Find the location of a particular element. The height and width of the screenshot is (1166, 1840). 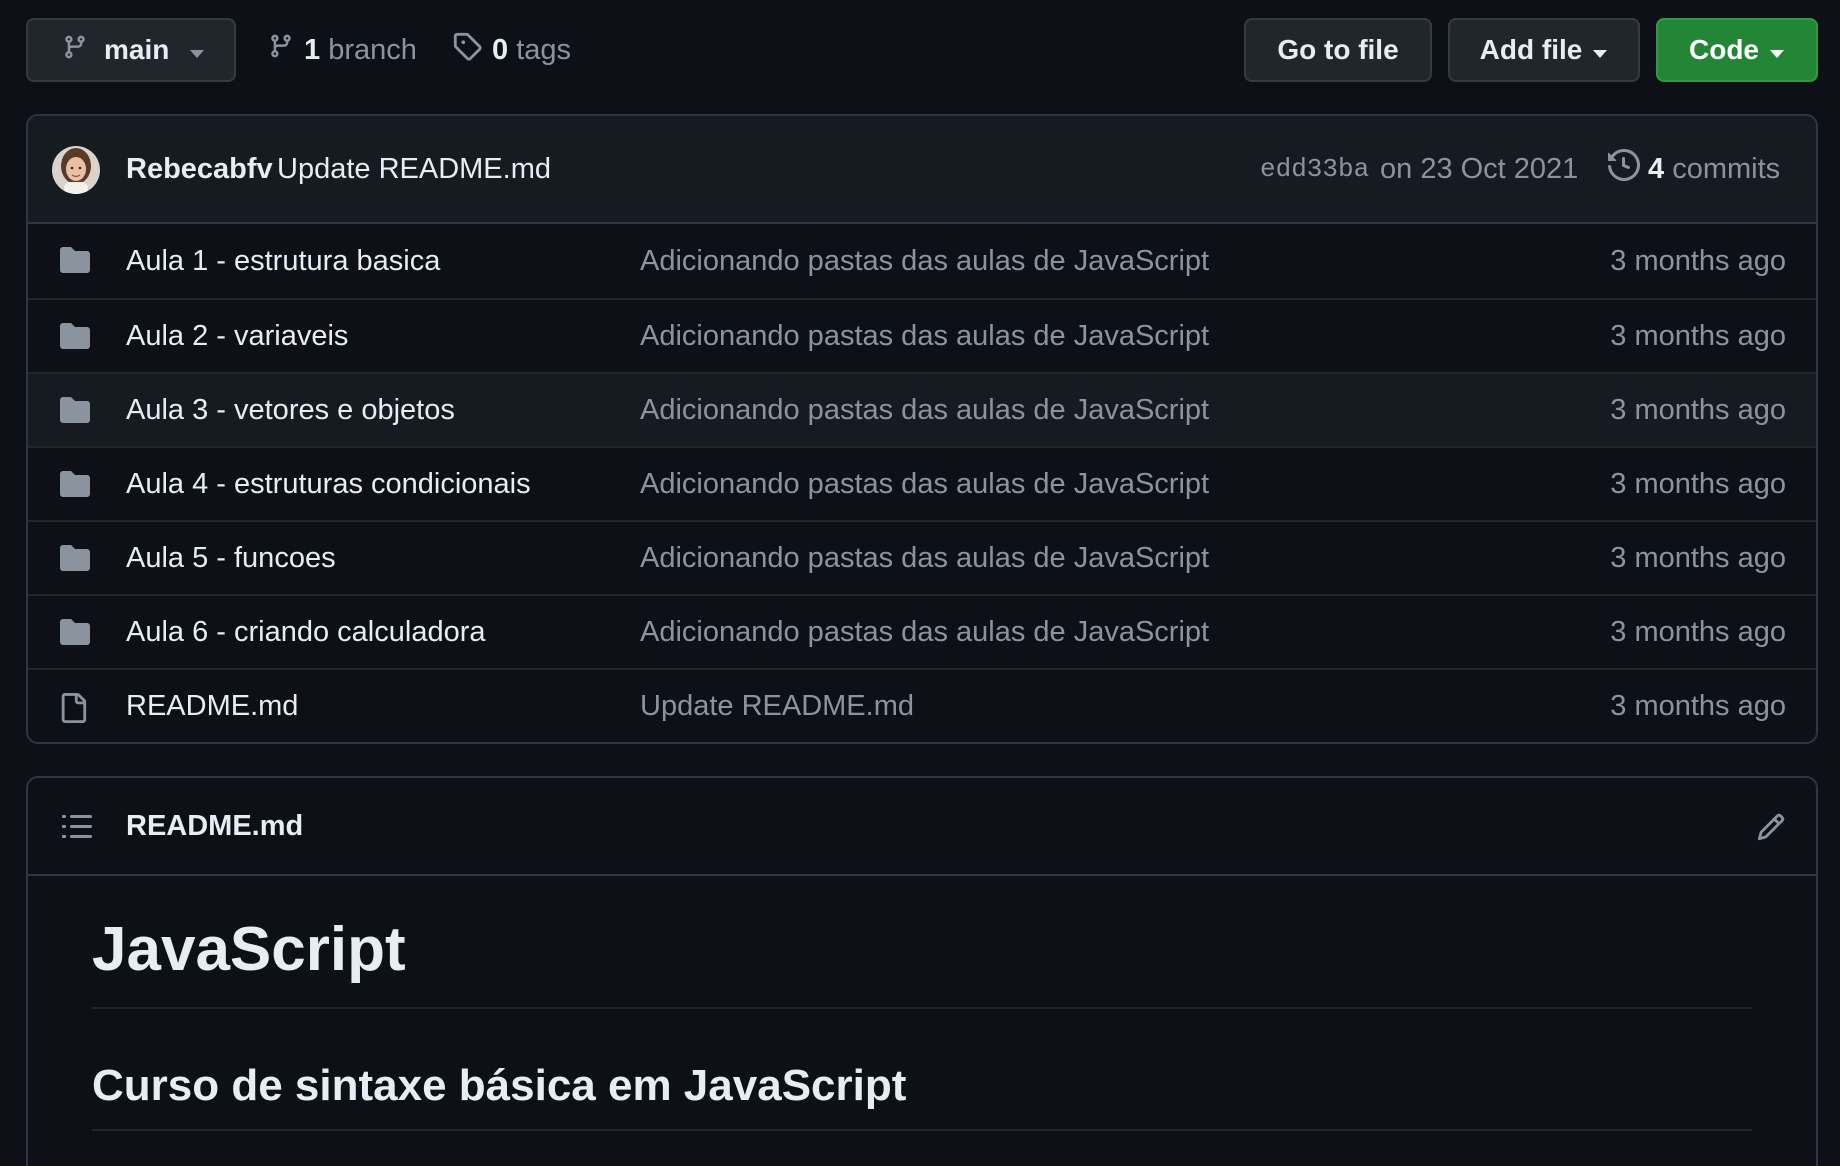

readme-heading-2: Curso de sintaxe básica em JavaScript is located at coordinates (922, 1096).